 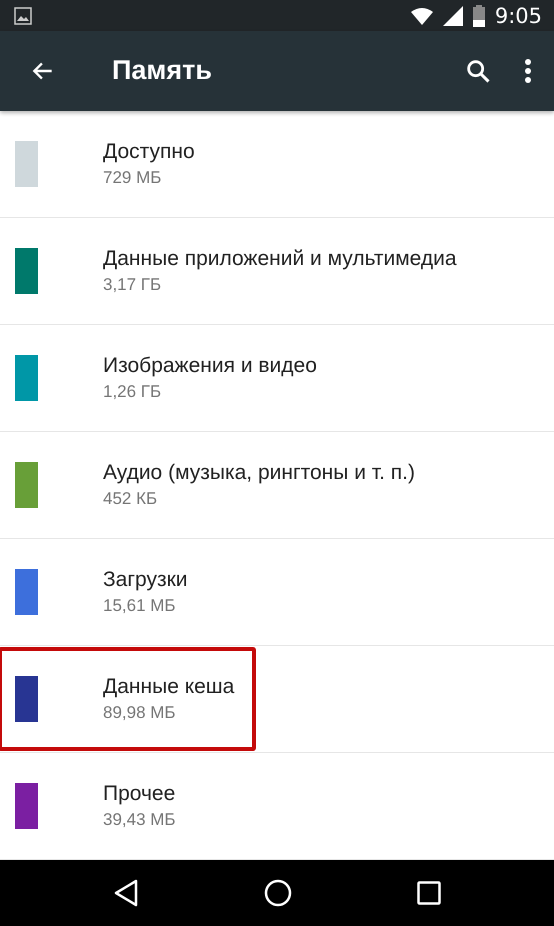 What do you see at coordinates (277, 271) in the screenshot?
I see `storage-row: Данные приложений и мультимедиа 3,17 ГБ` at bounding box center [277, 271].